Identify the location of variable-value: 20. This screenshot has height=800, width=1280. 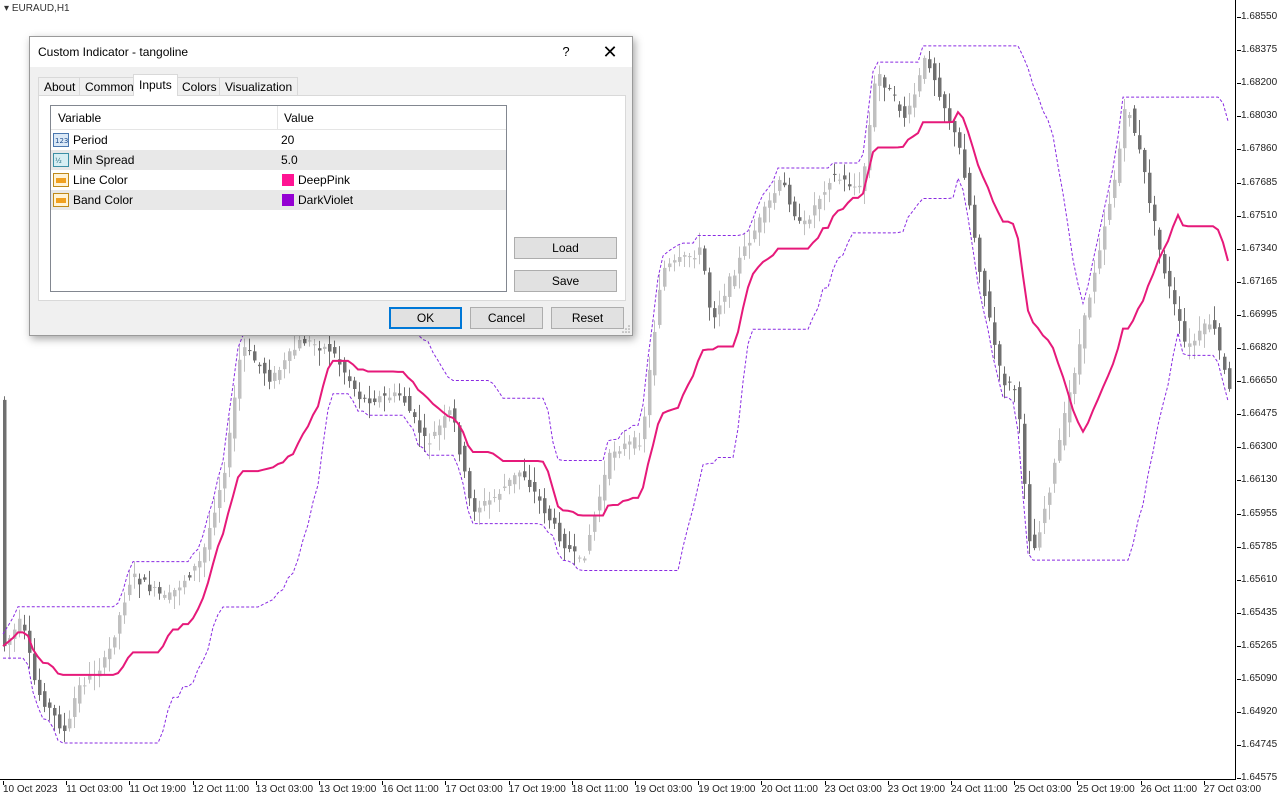
(287, 140).